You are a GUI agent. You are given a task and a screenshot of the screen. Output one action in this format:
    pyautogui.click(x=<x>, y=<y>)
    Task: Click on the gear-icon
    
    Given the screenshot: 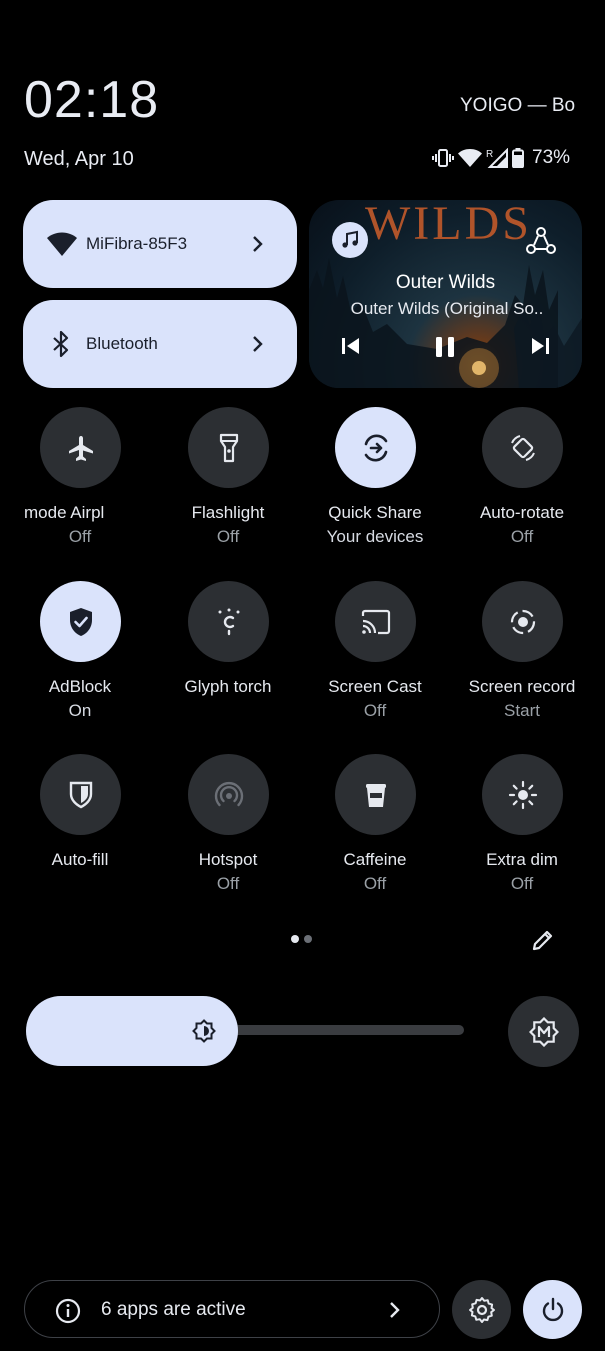 What is the action you would take?
    pyautogui.click(x=481, y=1309)
    